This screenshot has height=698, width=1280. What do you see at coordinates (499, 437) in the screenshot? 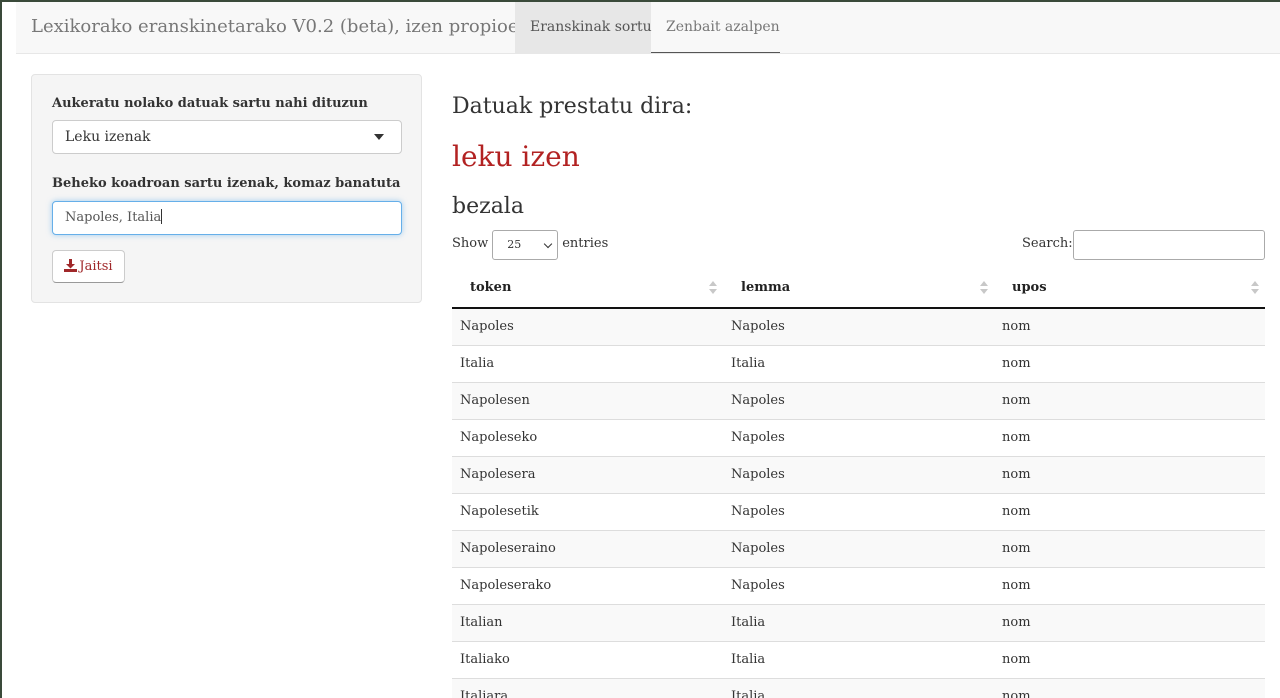
I see `cell-token: Napoleseko` at bounding box center [499, 437].